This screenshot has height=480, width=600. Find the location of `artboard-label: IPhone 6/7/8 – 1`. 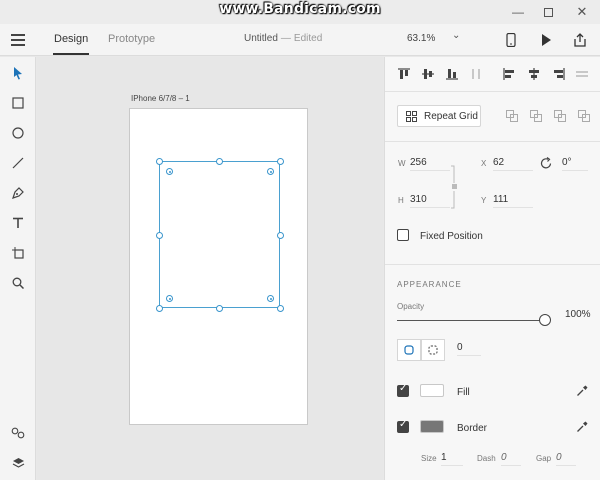

artboard-label: IPhone 6/7/8 – 1 is located at coordinates (160, 98).